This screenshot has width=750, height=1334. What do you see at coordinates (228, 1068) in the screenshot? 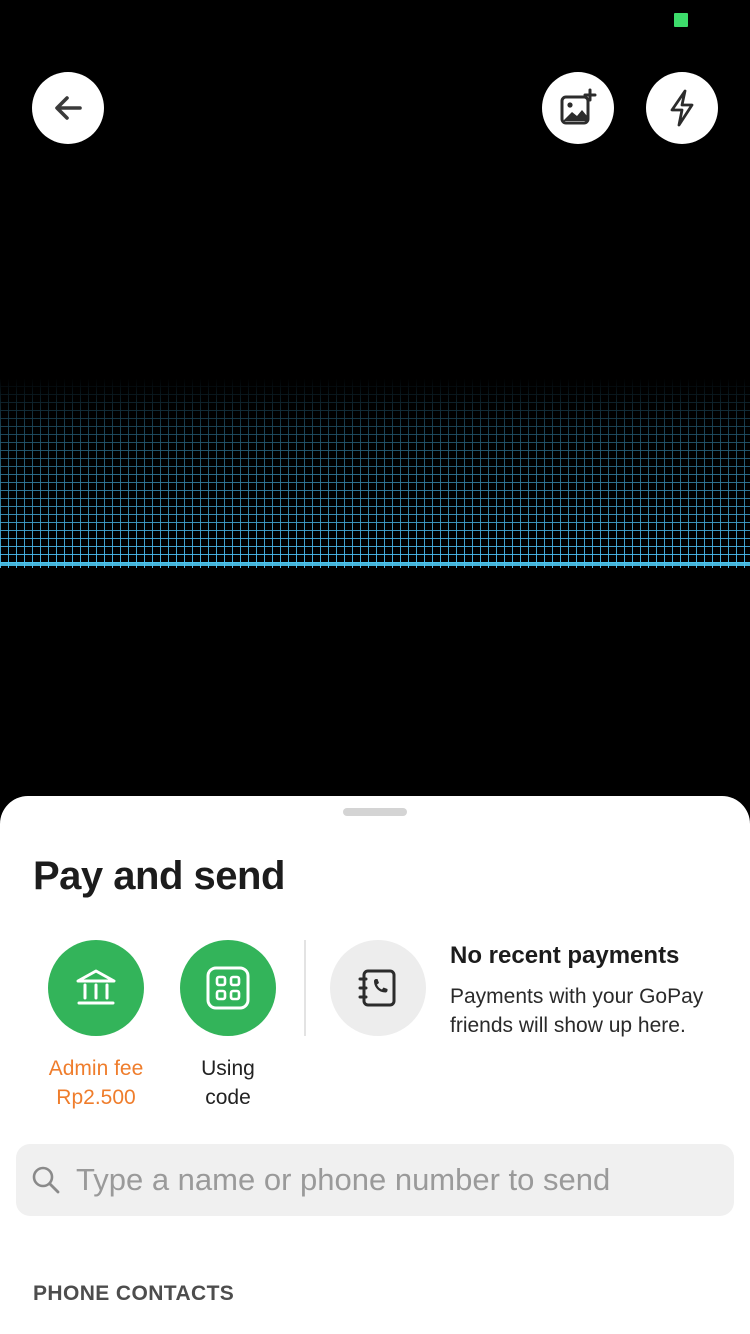
I see `using-code-line1: Using` at bounding box center [228, 1068].